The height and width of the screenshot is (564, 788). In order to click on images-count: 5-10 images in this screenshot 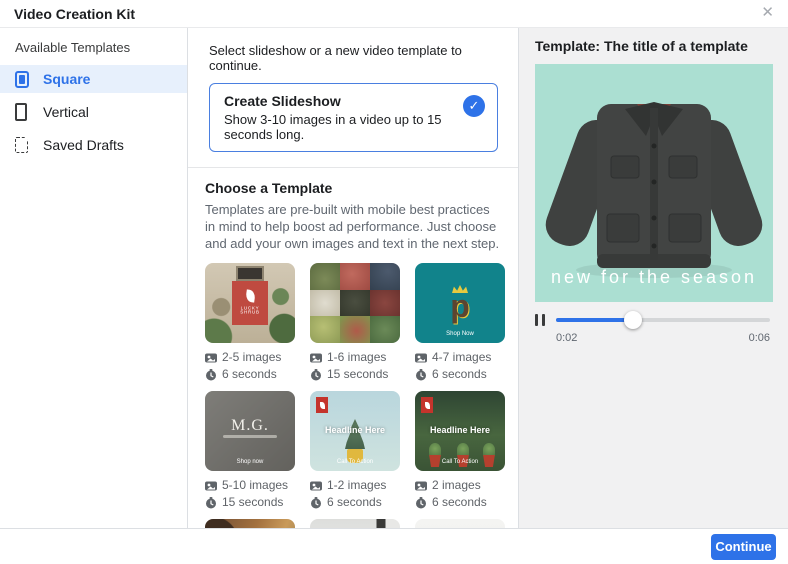, I will do `click(255, 485)`.